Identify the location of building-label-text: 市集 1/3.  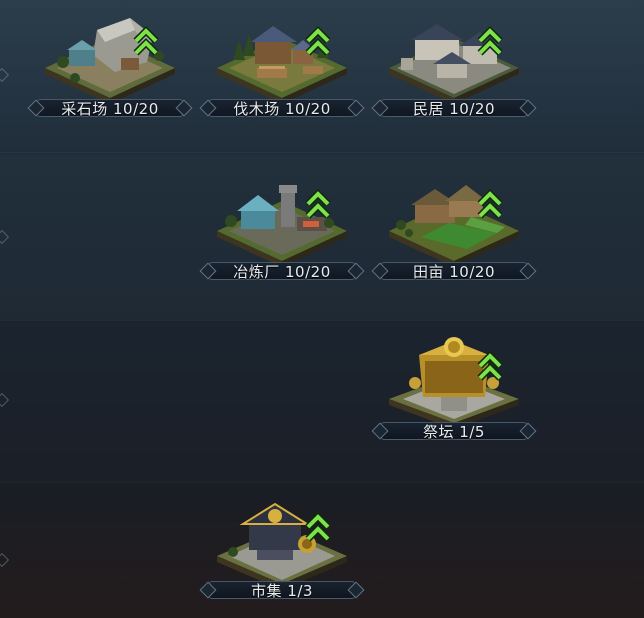
(282, 590).